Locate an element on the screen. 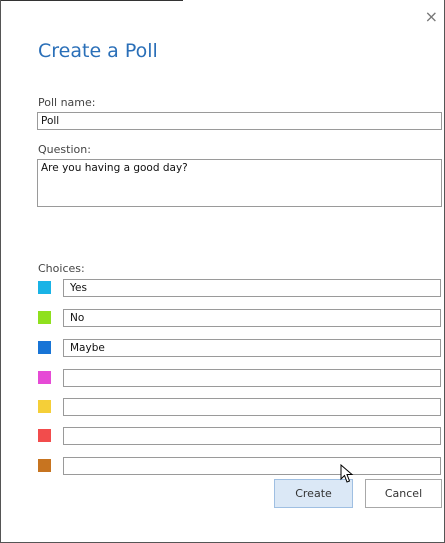  title-bar-edge is located at coordinates (92, 0).